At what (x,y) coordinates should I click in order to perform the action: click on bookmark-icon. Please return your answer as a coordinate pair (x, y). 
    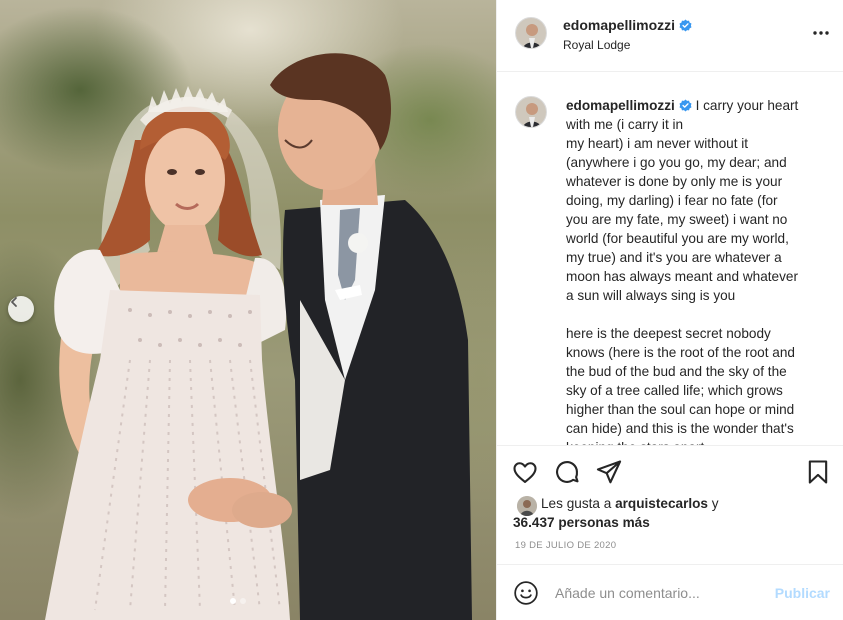
    Looking at the image, I should click on (818, 472).